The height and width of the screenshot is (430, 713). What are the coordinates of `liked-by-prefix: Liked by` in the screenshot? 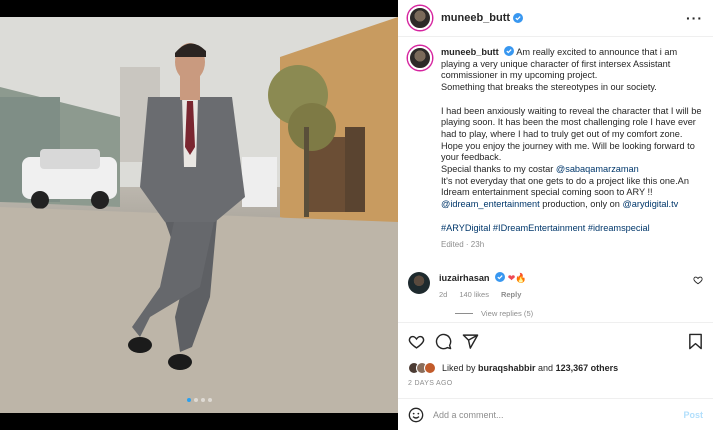 It's located at (460, 368).